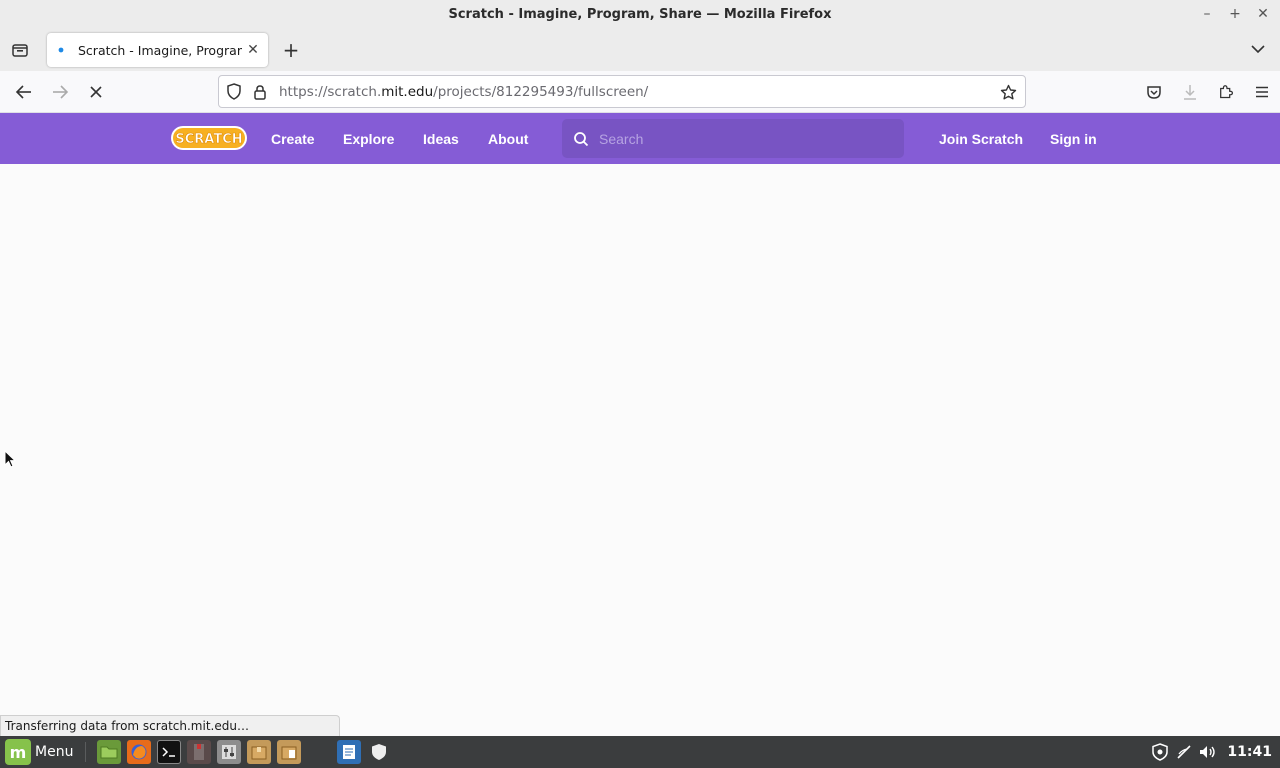 This screenshot has height=768, width=1280. What do you see at coordinates (981, 138) in the screenshot?
I see `join-scratch-link: Join Scratch` at bounding box center [981, 138].